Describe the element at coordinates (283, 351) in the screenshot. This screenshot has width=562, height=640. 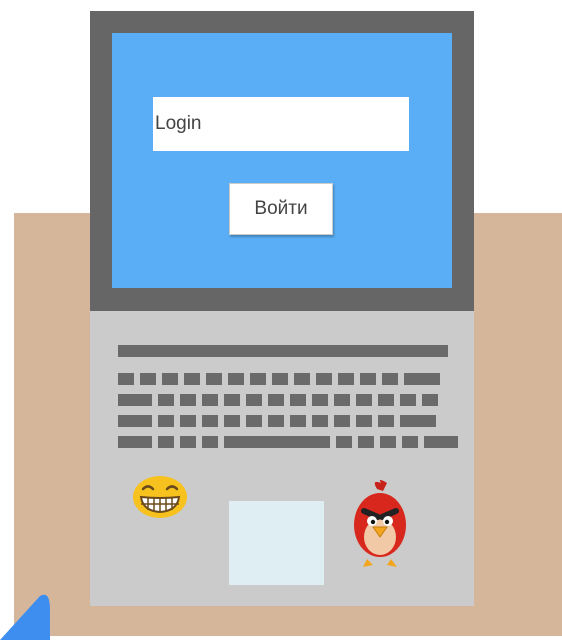
I see `keyboard-top-bar` at that location.